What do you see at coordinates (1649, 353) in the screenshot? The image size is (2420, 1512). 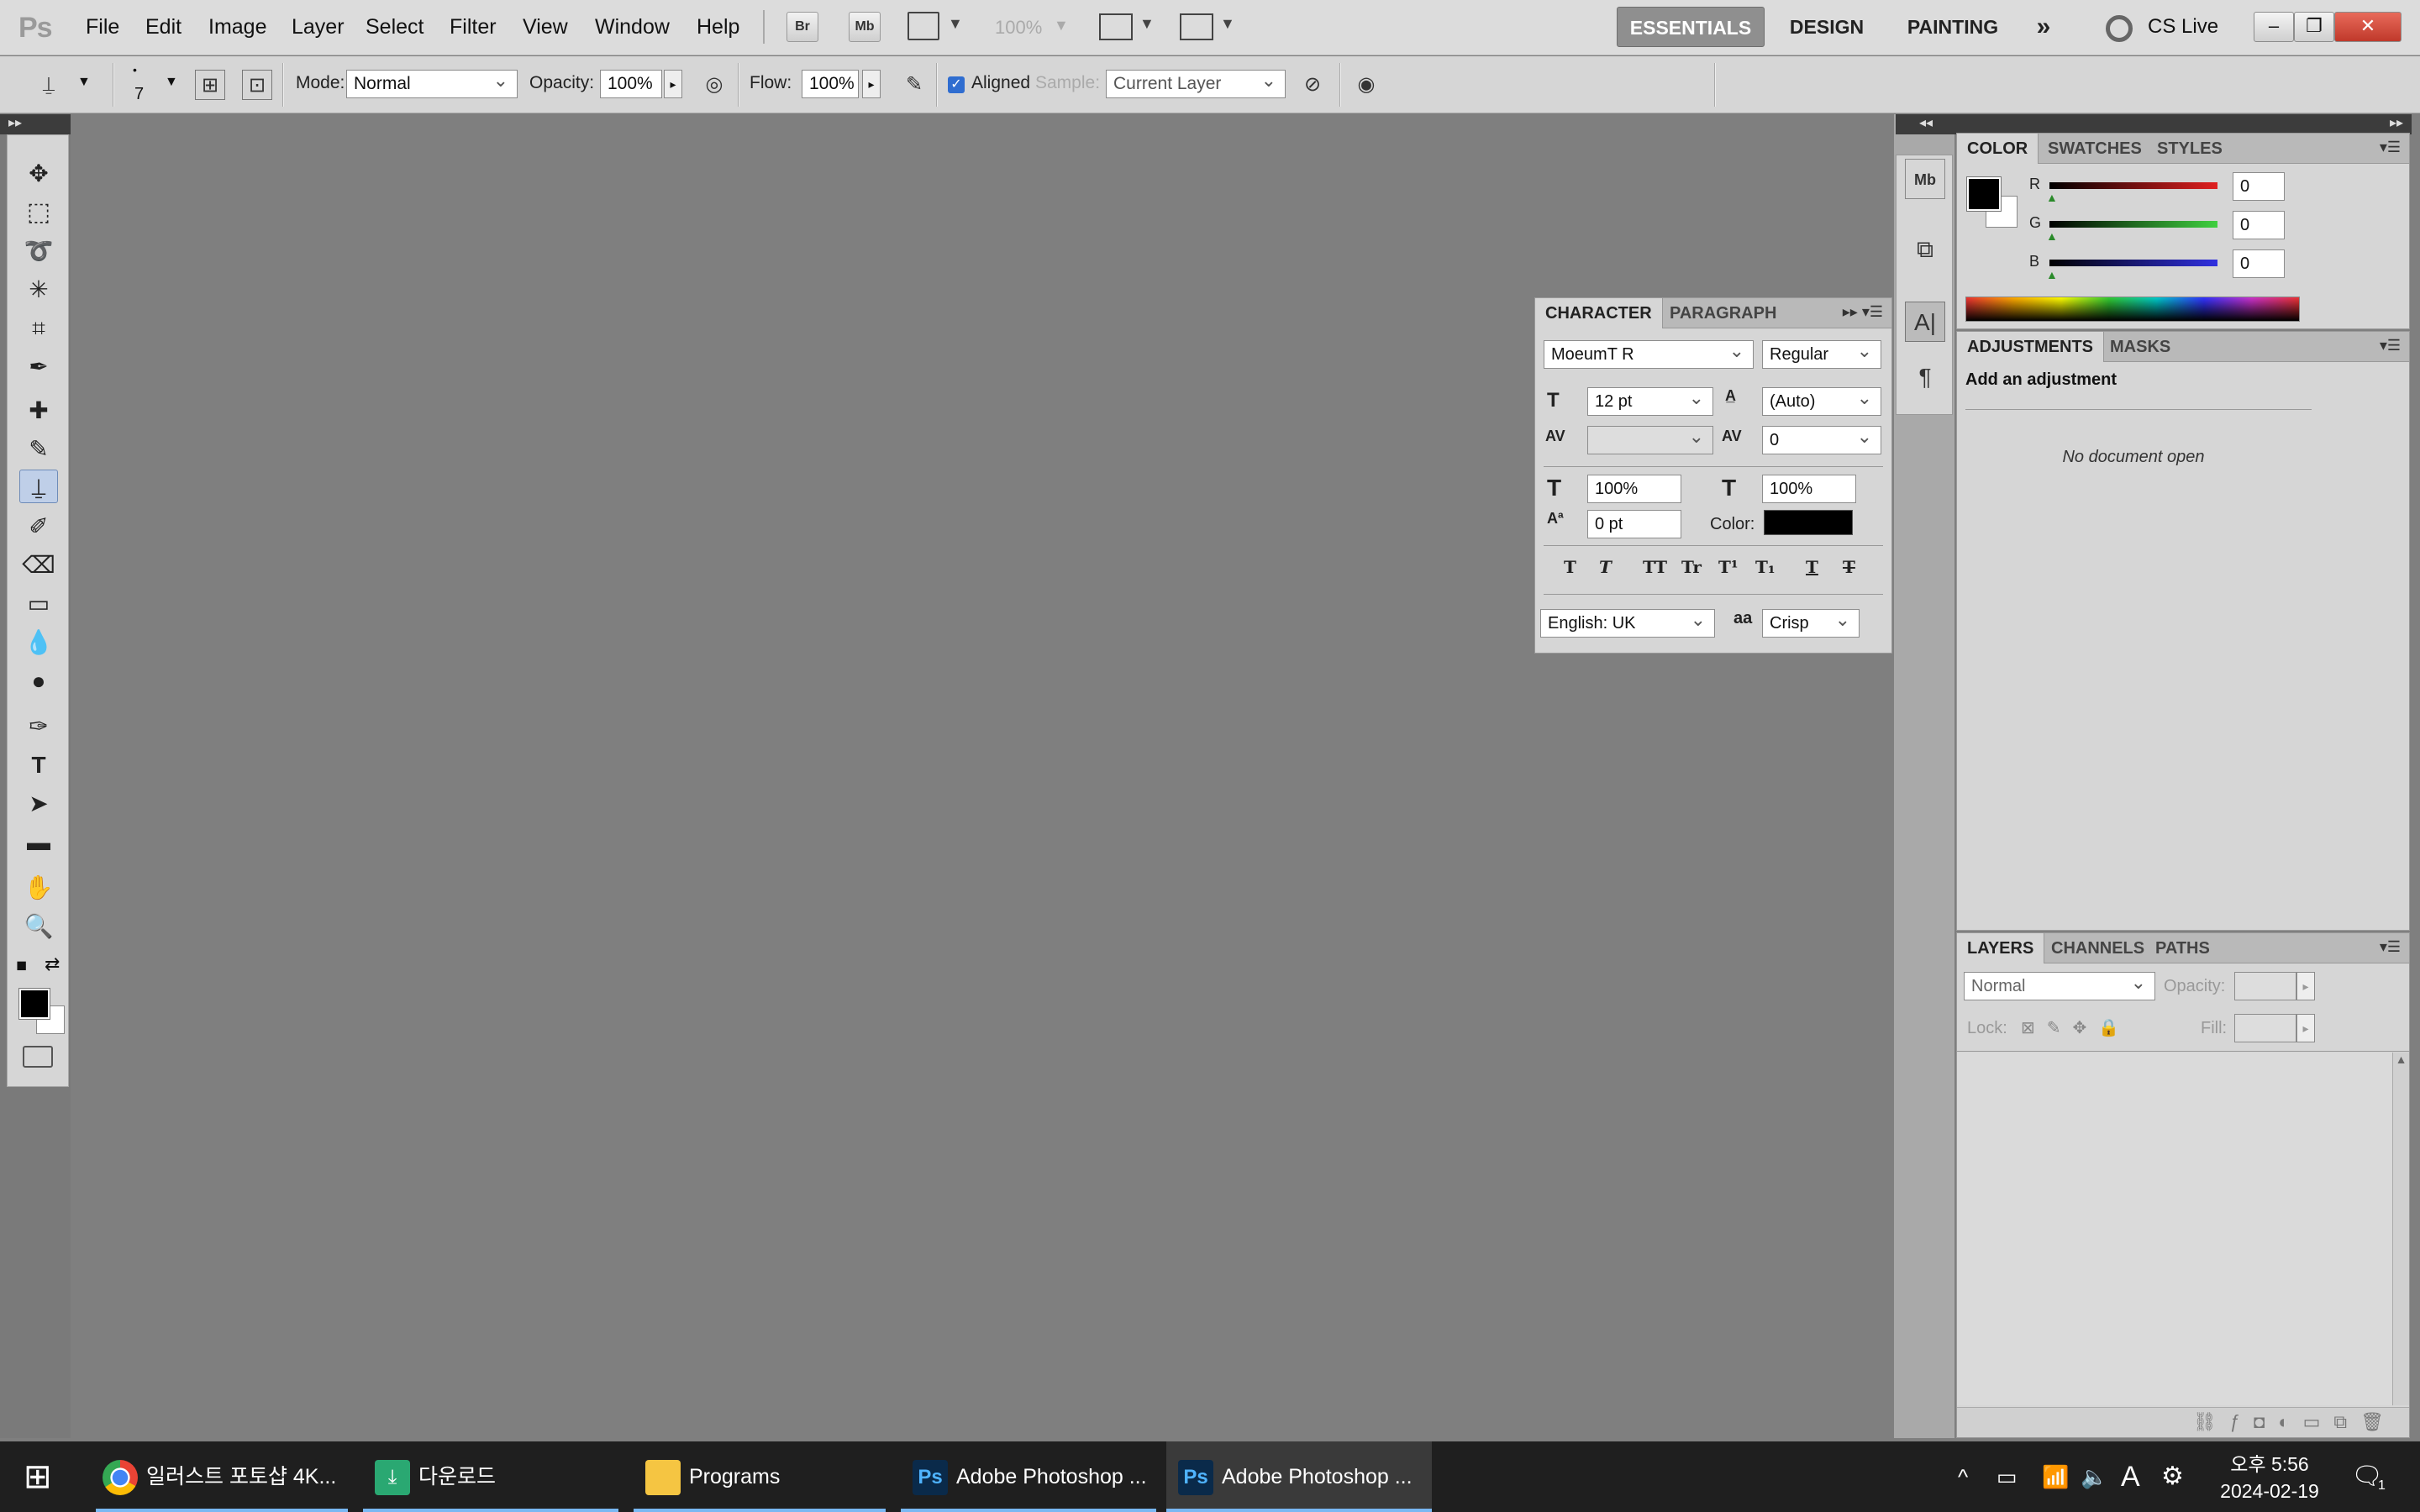 I see `font-family-select: MoeumT R` at bounding box center [1649, 353].